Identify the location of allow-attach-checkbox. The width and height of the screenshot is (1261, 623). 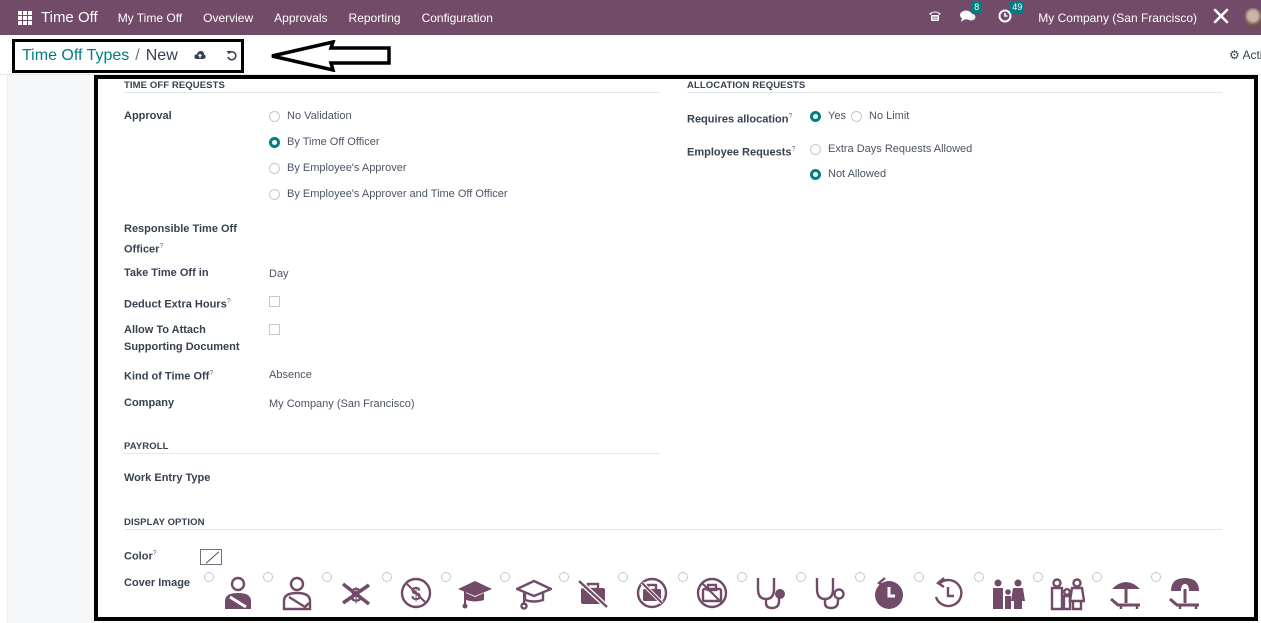
(274, 329).